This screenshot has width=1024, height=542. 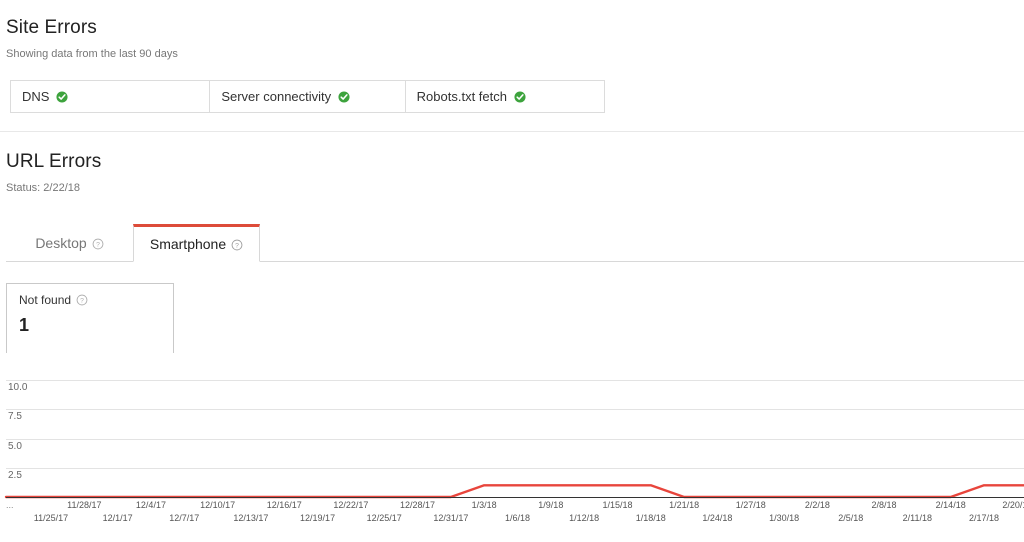 What do you see at coordinates (517, 518) in the screenshot?
I see `chart-x-tick-label: 1/6/18` at bounding box center [517, 518].